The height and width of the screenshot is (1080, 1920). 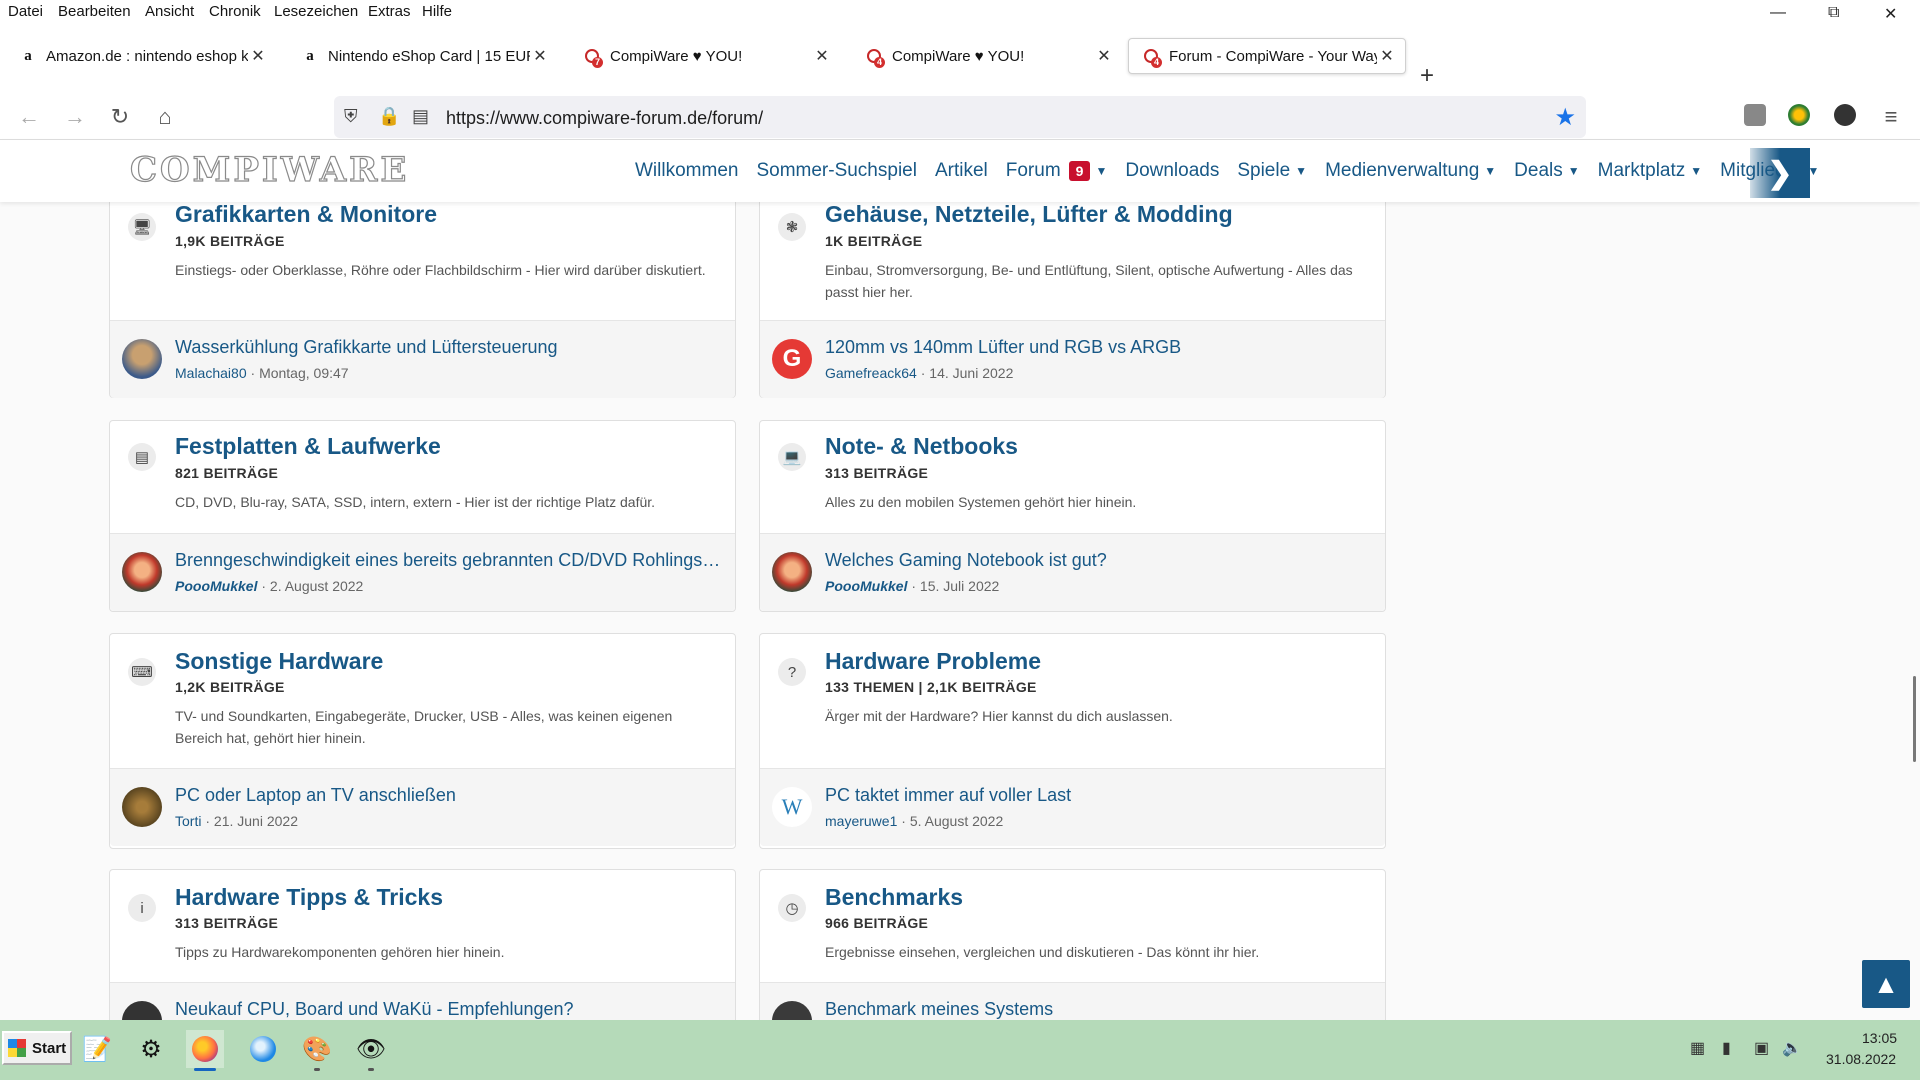 I want to click on minimize-icon: —, so click(x=1778, y=13).